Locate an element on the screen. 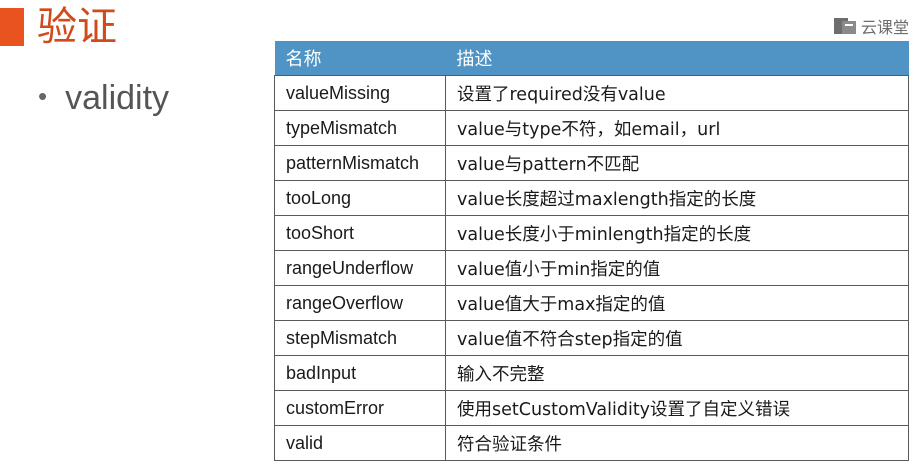 The width and height of the screenshot is (919, 468). row-desc: 符合验证条件 is located at coordinates (677, 443).